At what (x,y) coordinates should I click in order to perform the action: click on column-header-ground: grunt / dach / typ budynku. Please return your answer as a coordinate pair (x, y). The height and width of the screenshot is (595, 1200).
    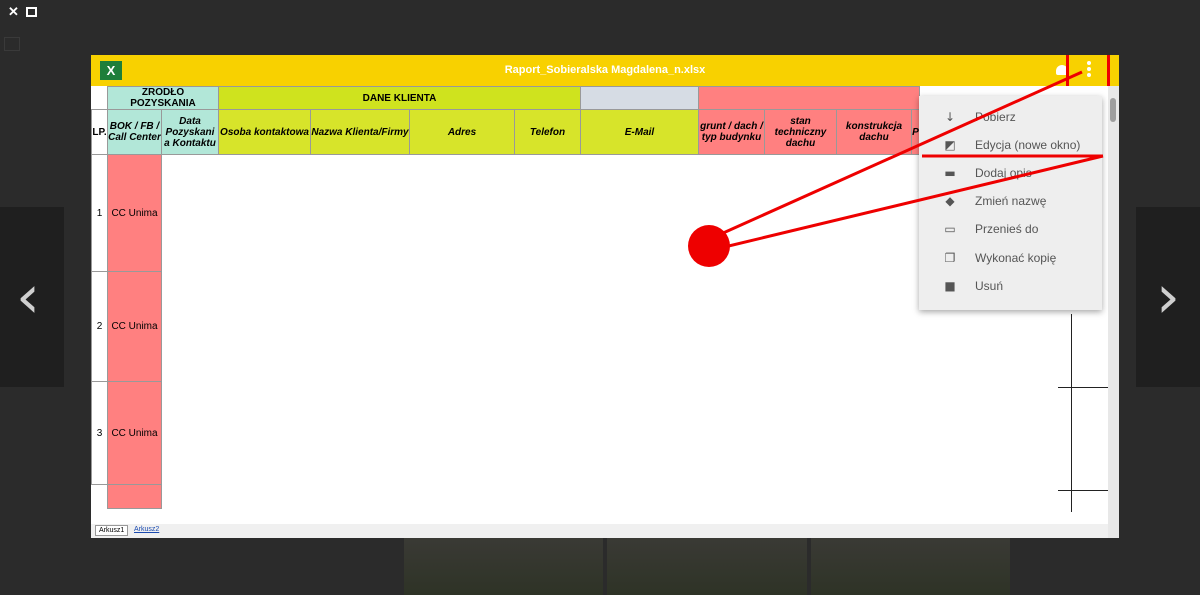
    Looking at the image, I should click on (731, 132).